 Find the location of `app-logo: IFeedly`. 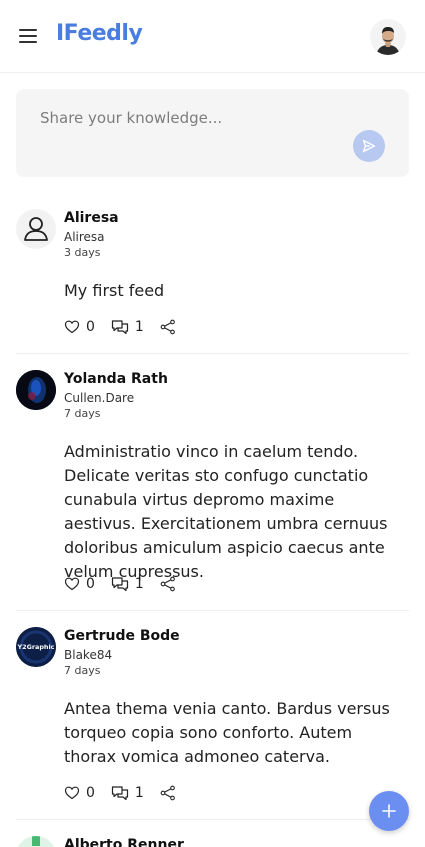

app-logo: IFeedly is located at coordinates (99, 33).